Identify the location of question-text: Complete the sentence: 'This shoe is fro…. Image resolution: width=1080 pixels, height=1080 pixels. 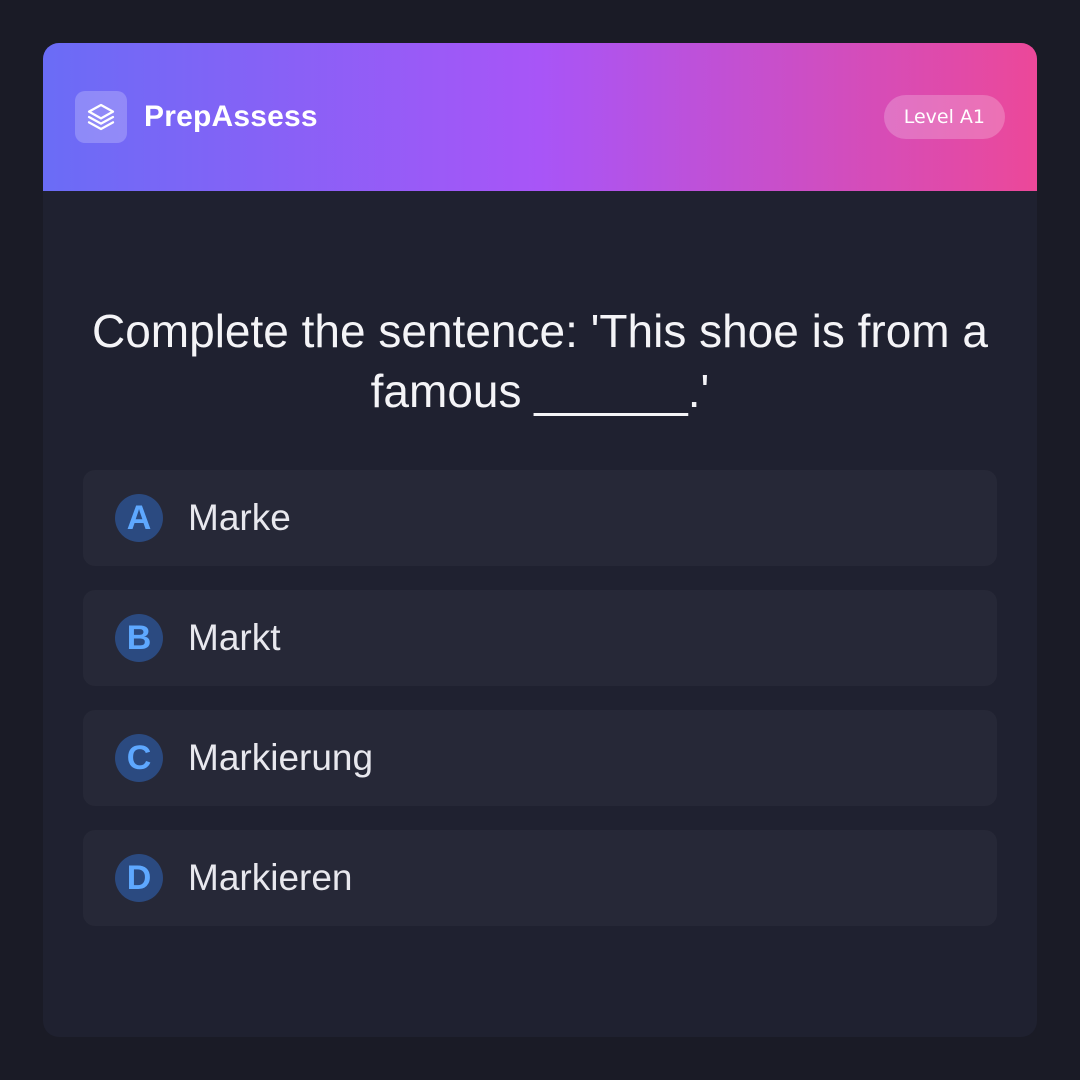
(540, 361).